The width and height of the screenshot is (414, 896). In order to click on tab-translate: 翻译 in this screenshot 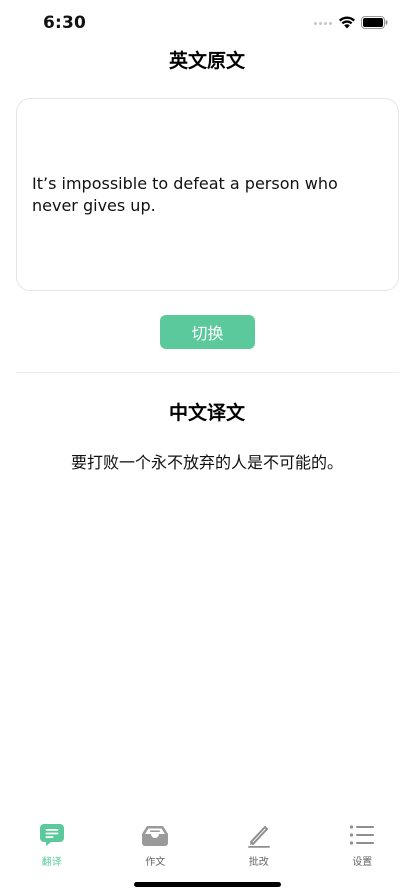, I will do `click(52, 840)`.